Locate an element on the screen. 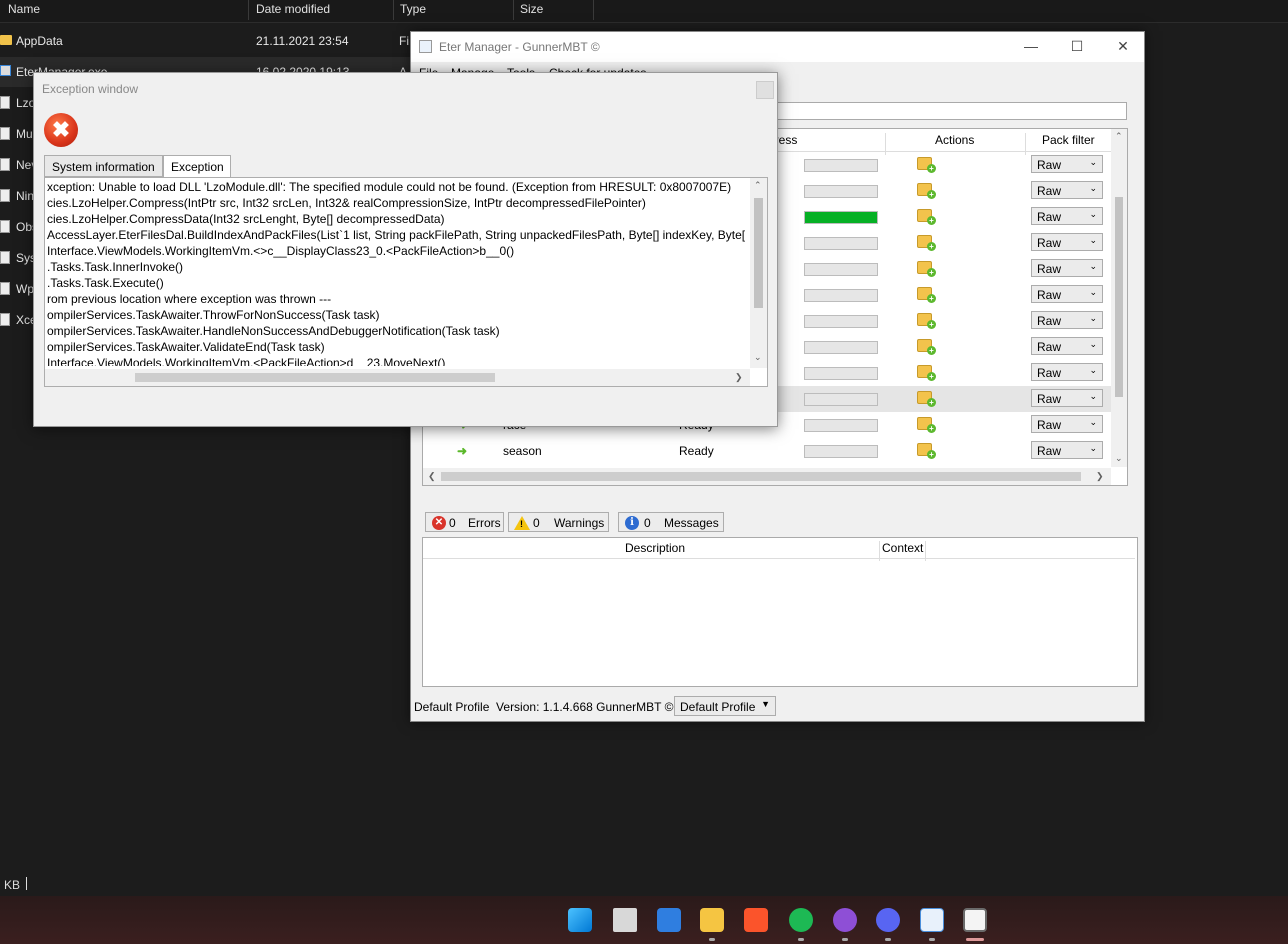 This screenshot has height=944, width=1288. header-context: Context is located at coordinates (902, 548).